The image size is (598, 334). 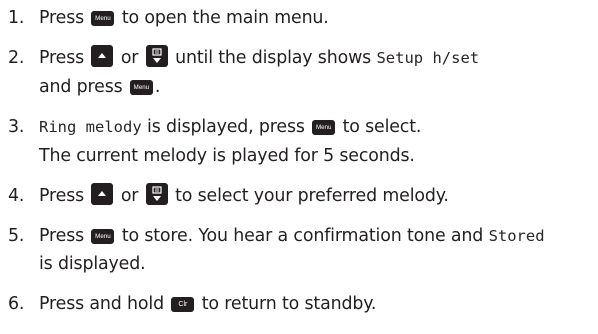 I want to click on step-text: Press and hold Clr to return to standby., so click(x=208, y=304).